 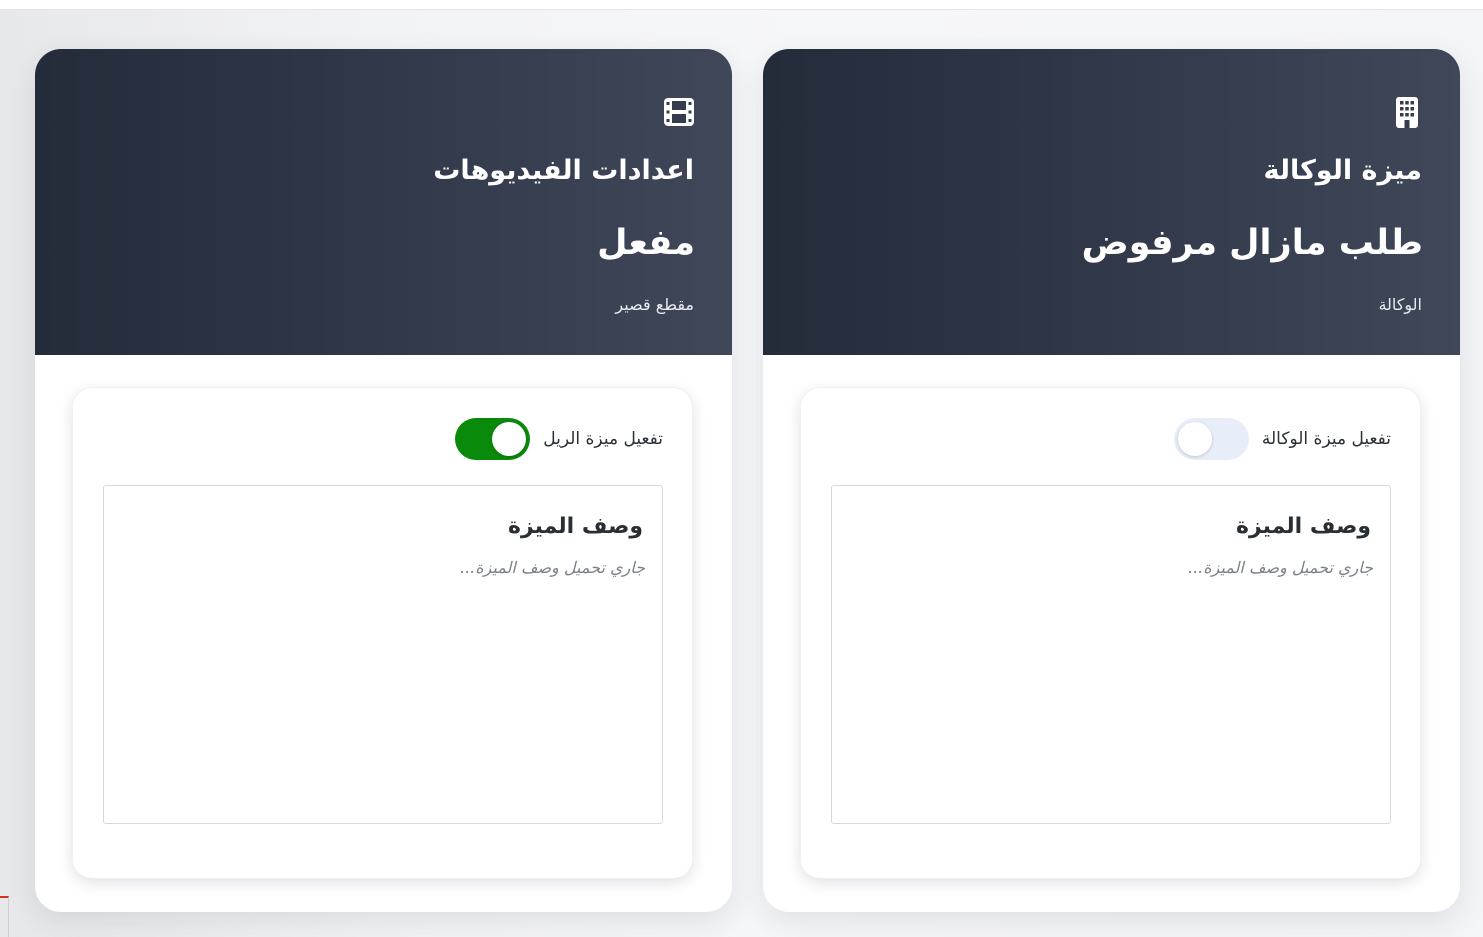 I want to click on agency-feature-toggle, so click(x=1211, y=439).